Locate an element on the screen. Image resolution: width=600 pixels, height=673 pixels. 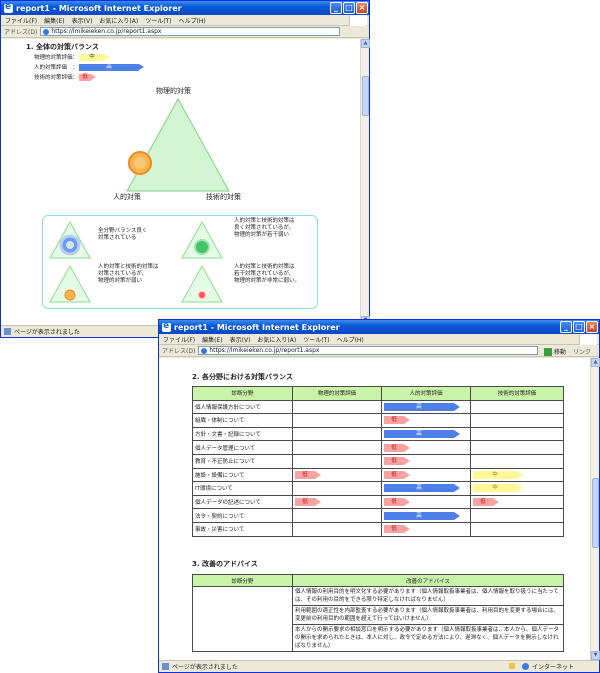
level-tag: 高 is located at coordinates (111, 67).